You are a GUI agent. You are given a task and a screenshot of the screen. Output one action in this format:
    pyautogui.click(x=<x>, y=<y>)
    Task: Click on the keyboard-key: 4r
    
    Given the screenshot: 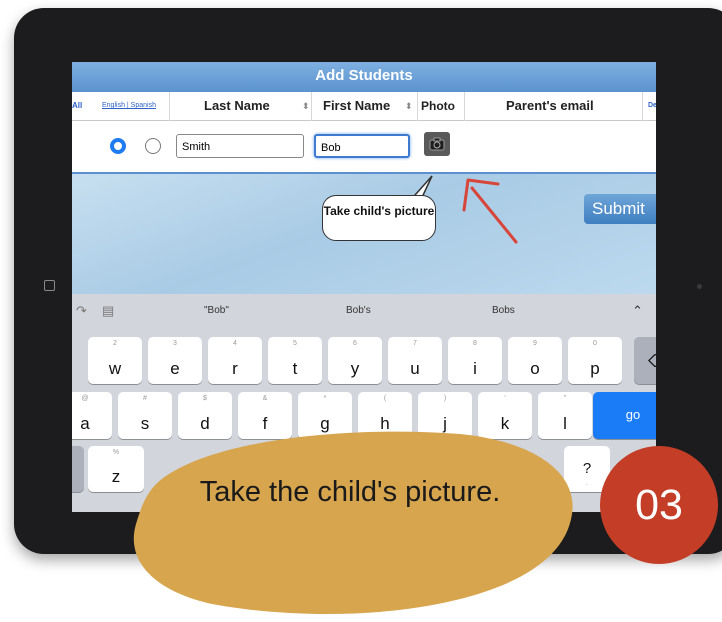 What is the action you would take?
    pyautogui.click(x=235, y=360)
    